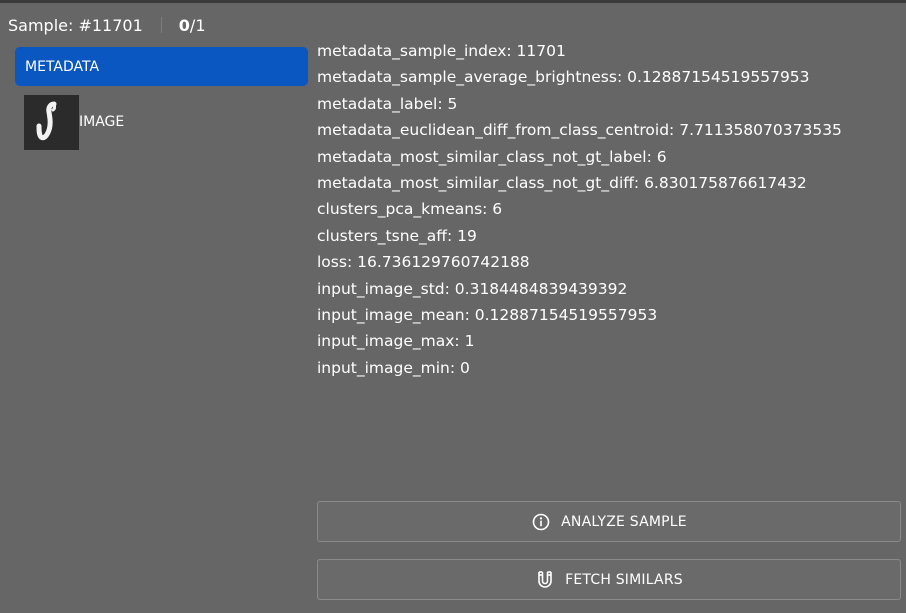 This screenshot has height=613, width=906. I want to click on analyze-sample-button: ANALYZE SAMPLE, so click(609, 521).